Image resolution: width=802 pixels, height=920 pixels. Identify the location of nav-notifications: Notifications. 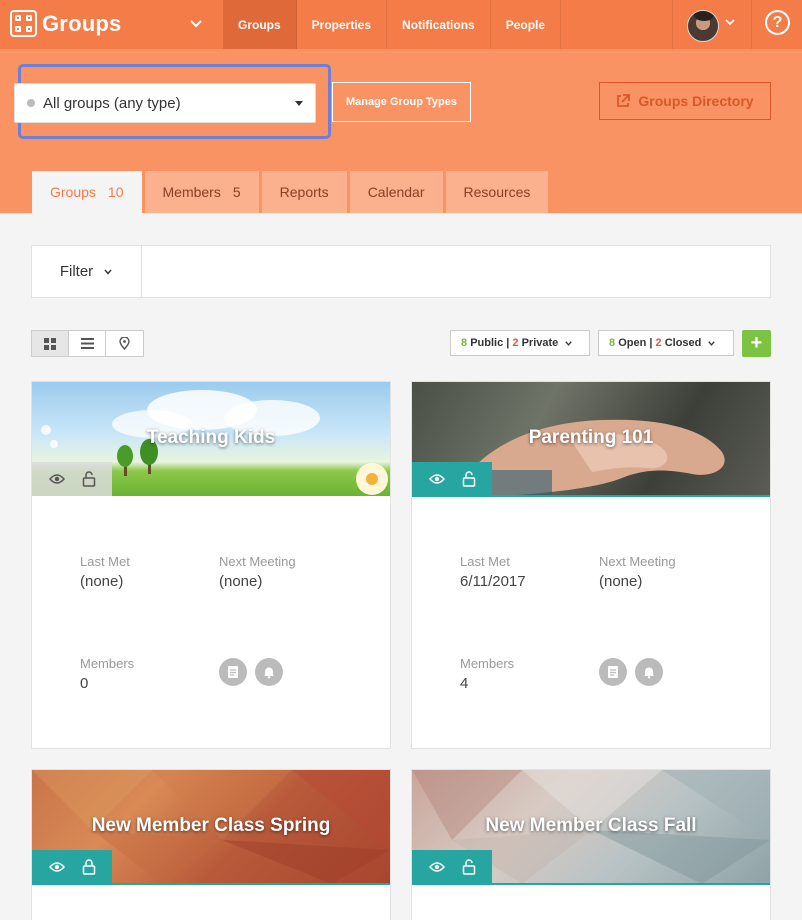
(439, 24).